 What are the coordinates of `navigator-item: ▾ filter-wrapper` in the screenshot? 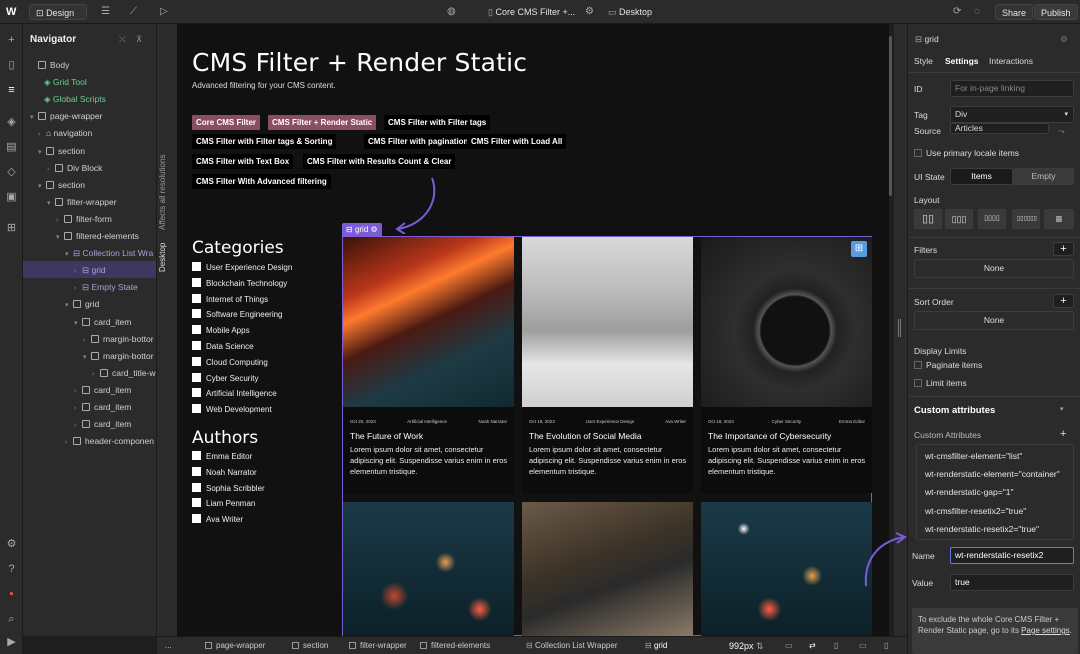 It's located at (82, 202).